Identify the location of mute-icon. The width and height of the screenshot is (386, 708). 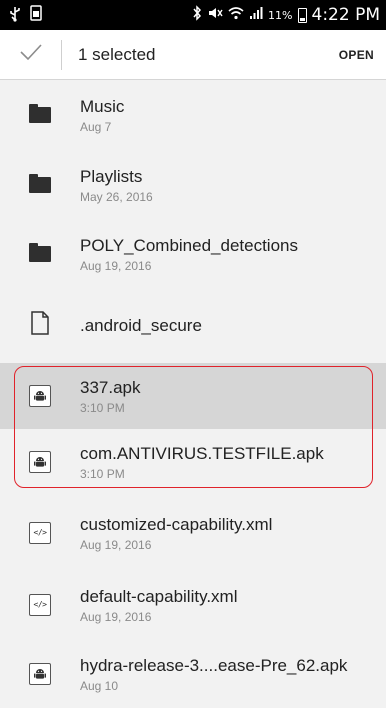
(215, 15).